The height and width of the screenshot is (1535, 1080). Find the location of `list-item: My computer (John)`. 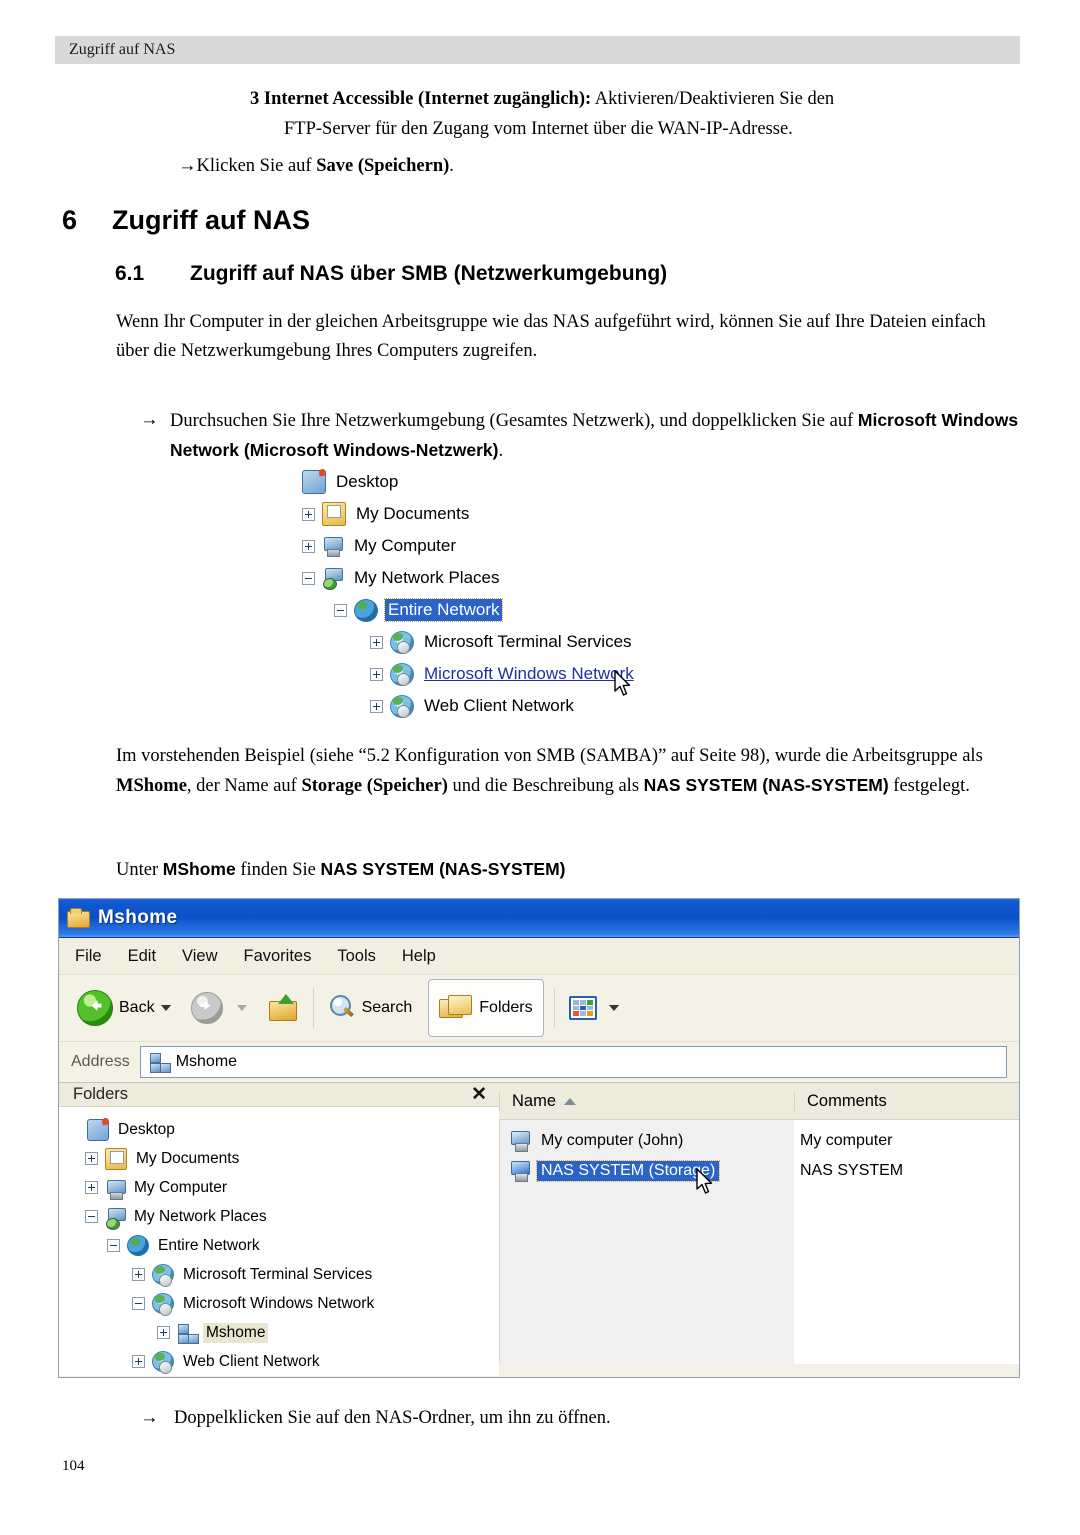

list-item: My computer (John) is located at coordinates (647, 1141).